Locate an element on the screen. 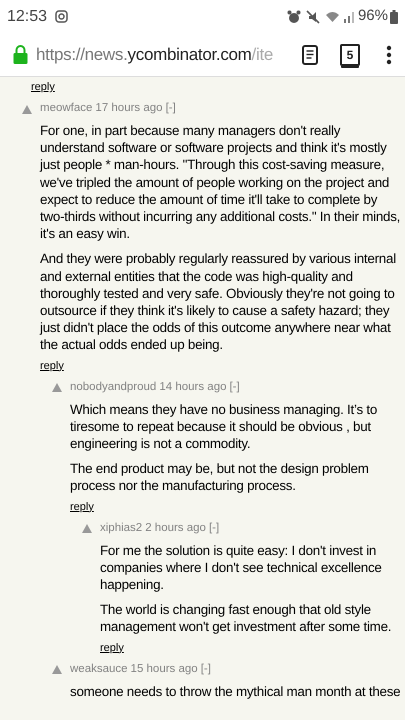 This screenshot has width=405, height=720. comment-age: 15 hours ago is located at coordinates (164, 669).